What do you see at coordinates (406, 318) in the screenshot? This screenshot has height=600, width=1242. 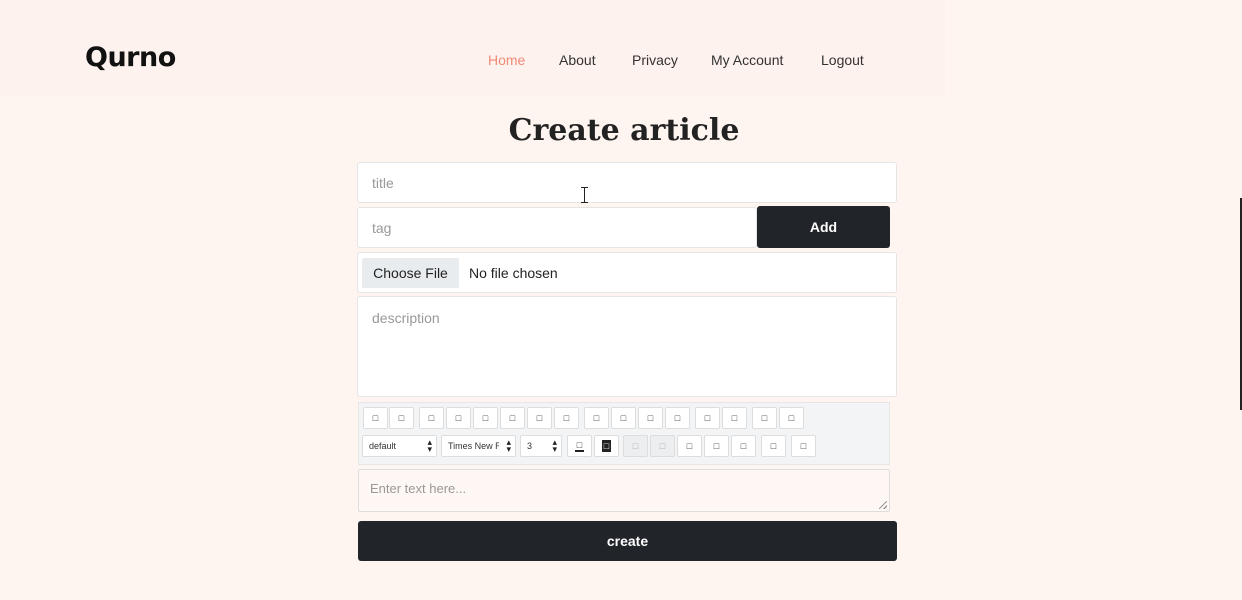 I see `description-placeholder: description` at bounding box center [406, 318].